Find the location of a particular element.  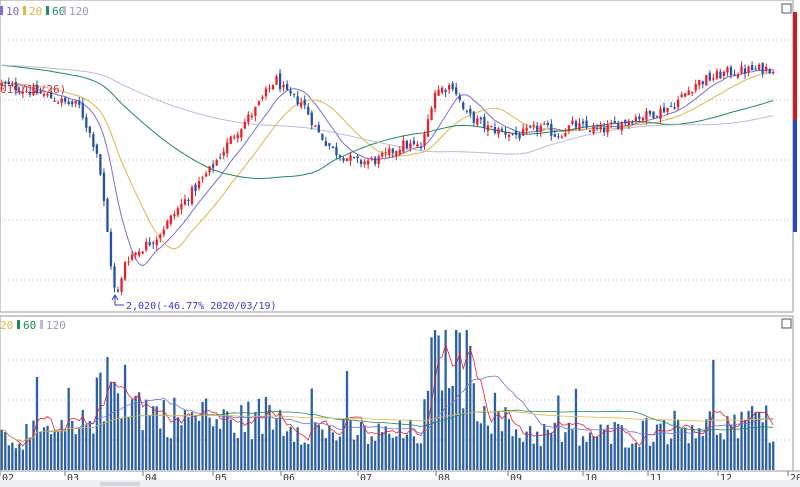

vol-legend-label-ma120: 120 is located at coordinates (56, 325).